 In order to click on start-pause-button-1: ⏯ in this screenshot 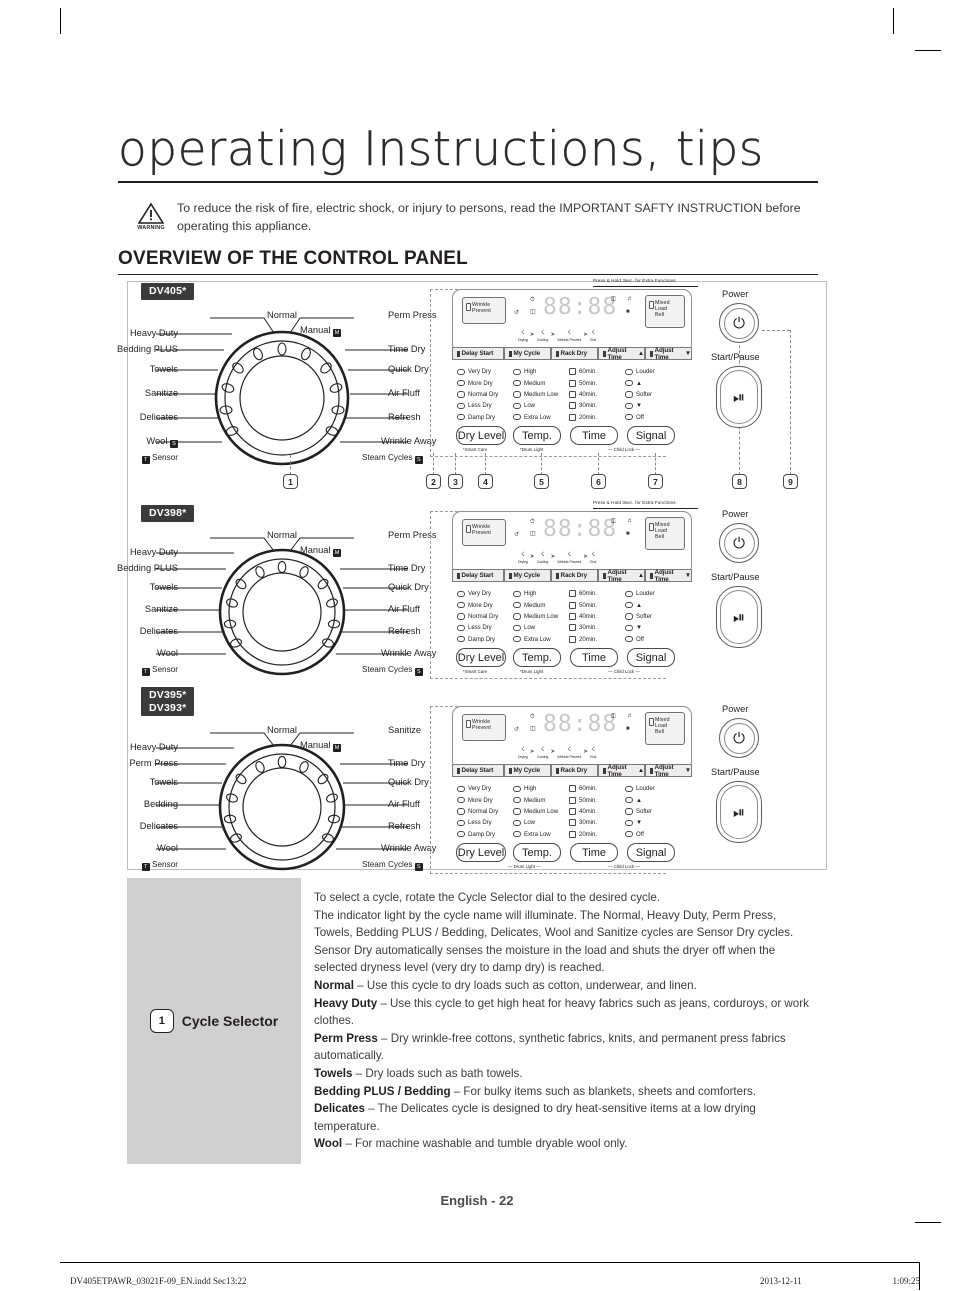, I will do `click(739, 397)`.